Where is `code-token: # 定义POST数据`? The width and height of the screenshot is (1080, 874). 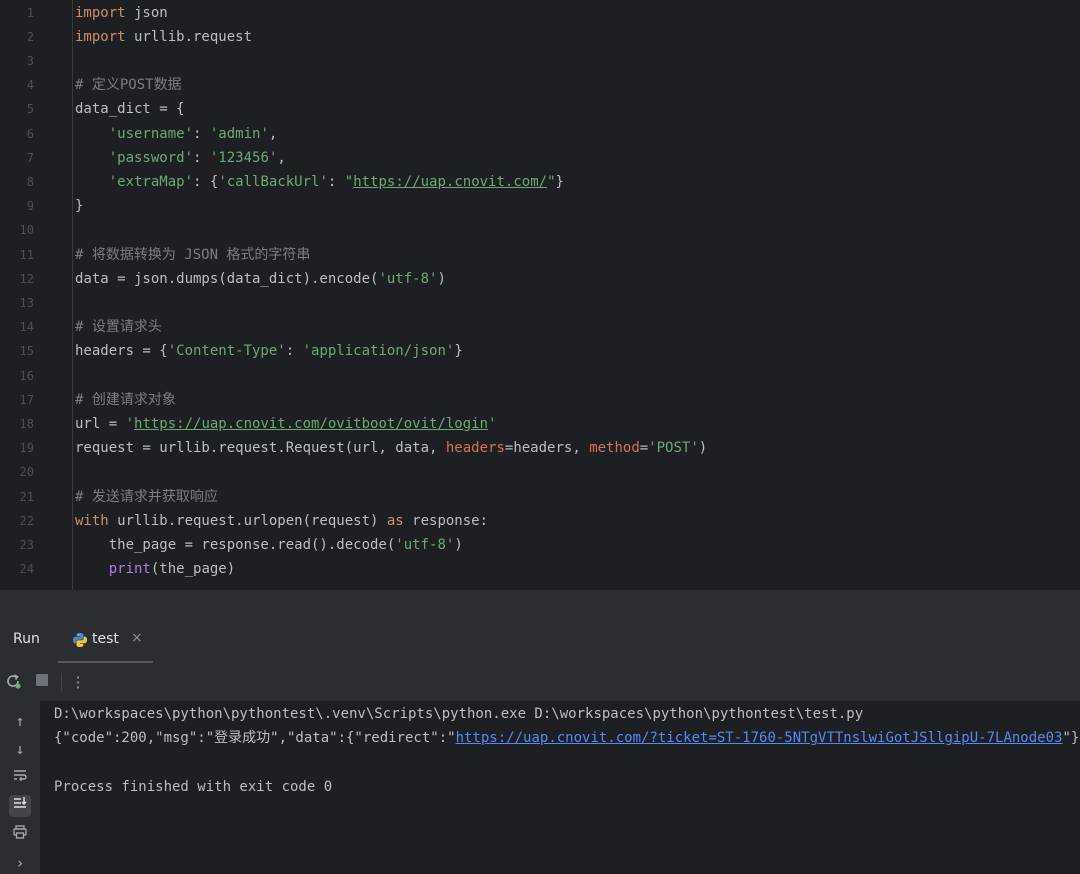 code-token: # 定义POST数据 is located at coordinates (128, 85).